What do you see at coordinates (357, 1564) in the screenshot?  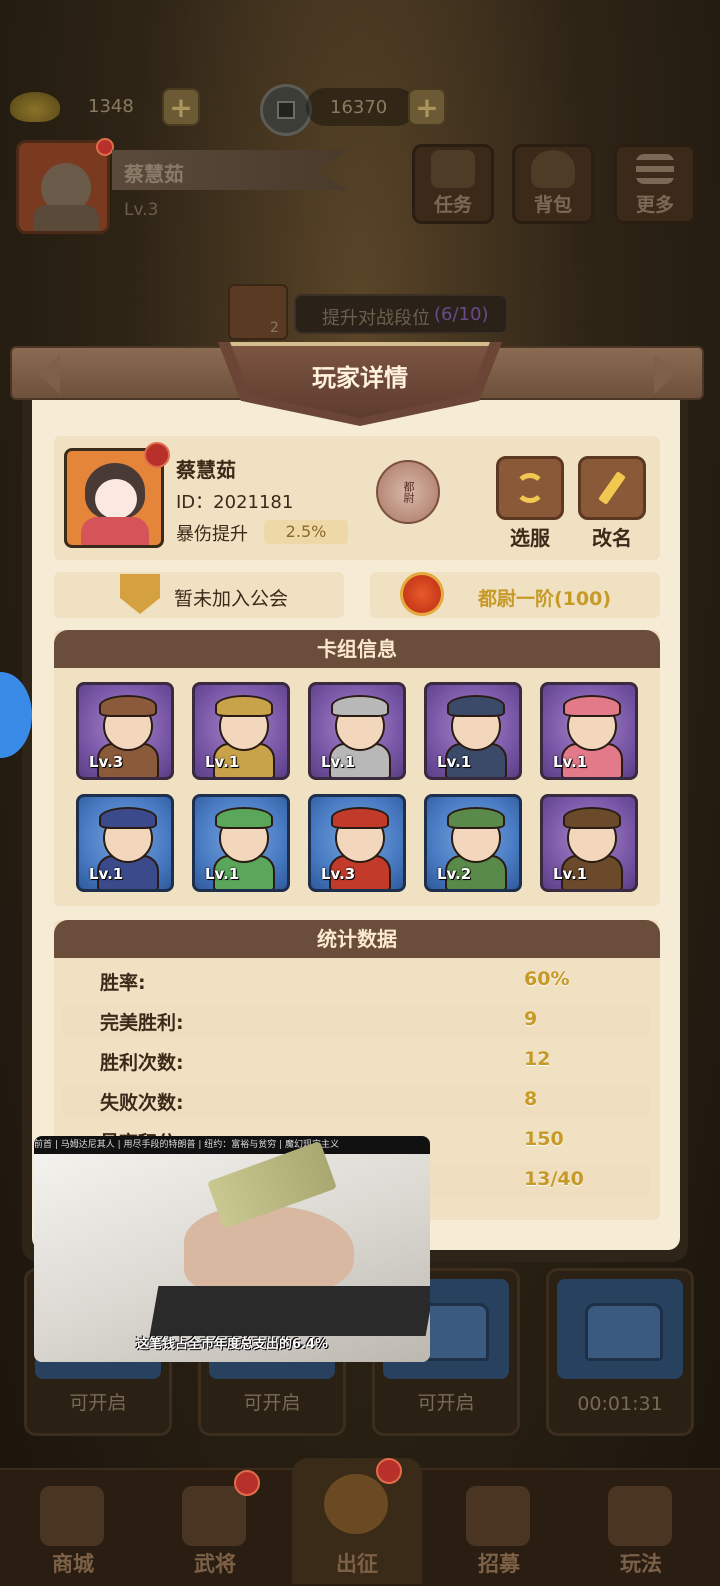 I see `nav-label: 出征` at bounding box center [357, 1564].